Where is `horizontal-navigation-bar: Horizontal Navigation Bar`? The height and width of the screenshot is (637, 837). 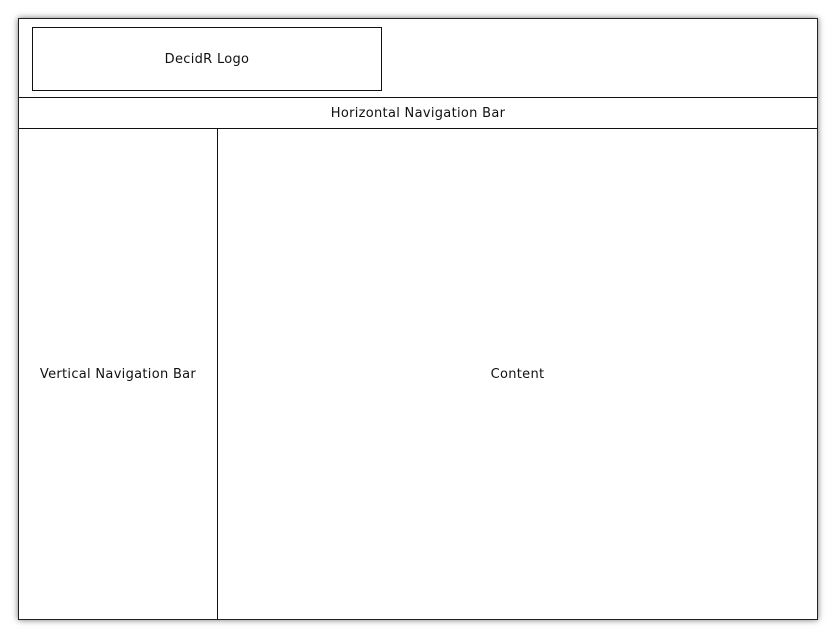 horizontal-navigation-bar: Horizontal Navigation Bar is located at coordinates (418, 113).